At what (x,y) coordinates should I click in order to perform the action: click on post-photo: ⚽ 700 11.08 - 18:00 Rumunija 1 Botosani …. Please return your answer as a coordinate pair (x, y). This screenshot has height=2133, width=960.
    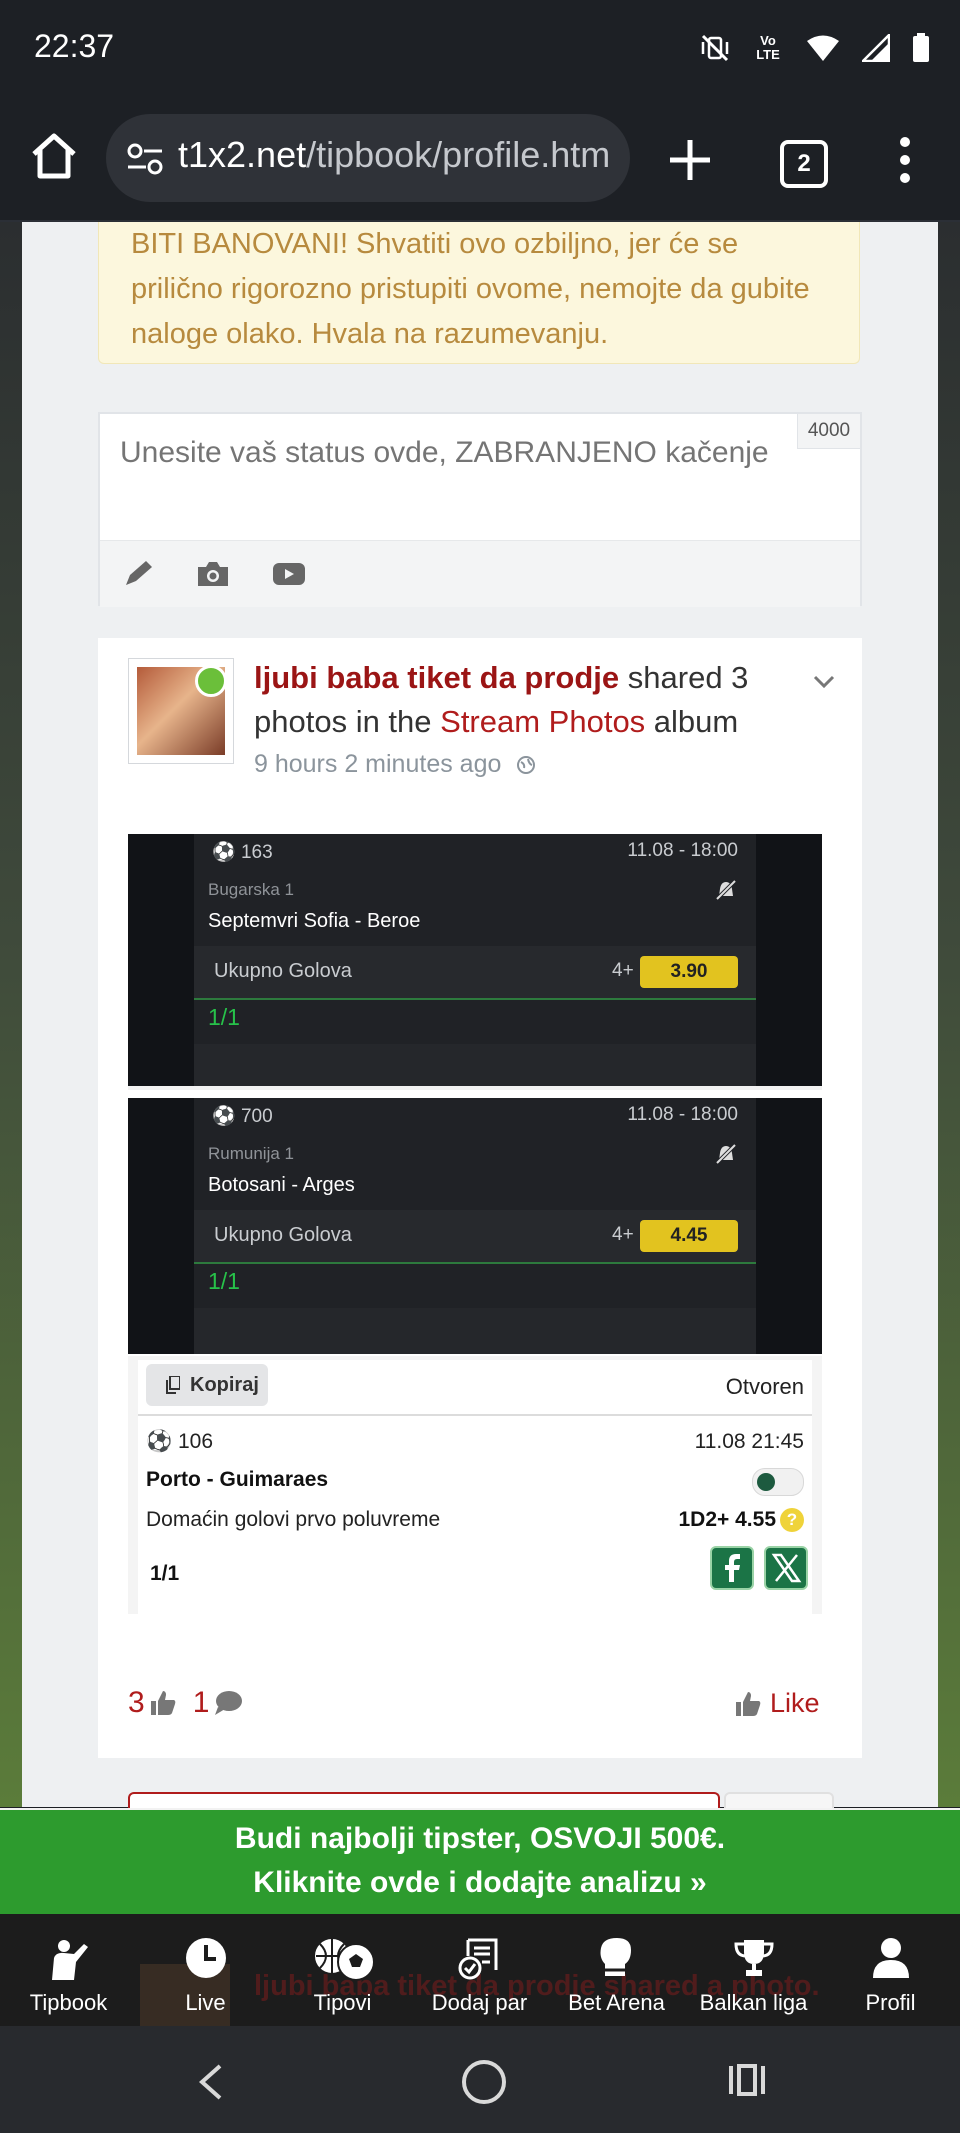
    Looking at the image, I should click on (475, 1226).